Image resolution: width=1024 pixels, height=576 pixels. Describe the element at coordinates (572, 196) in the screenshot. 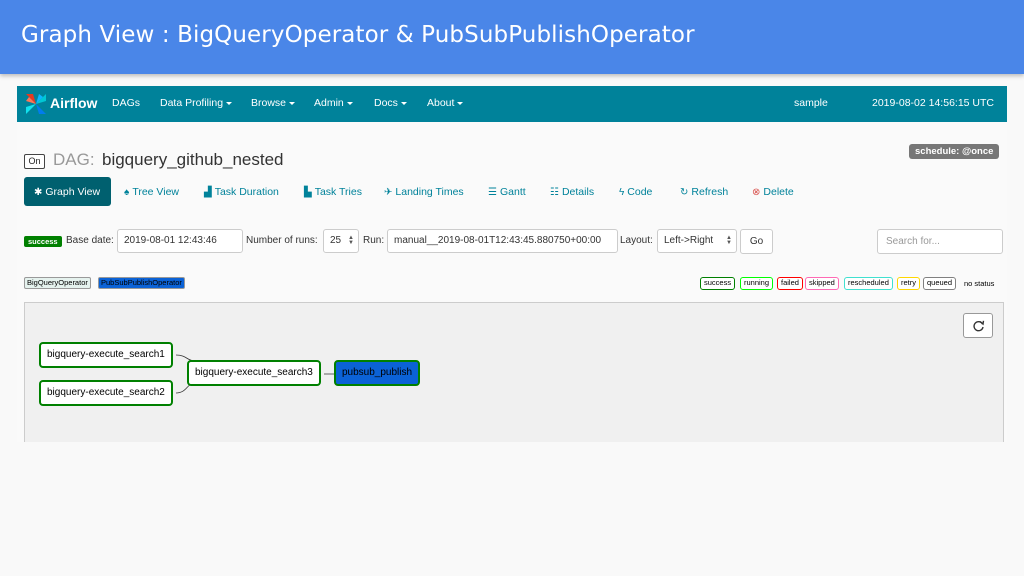

I see `tab-details: ☷ Details` at that location.